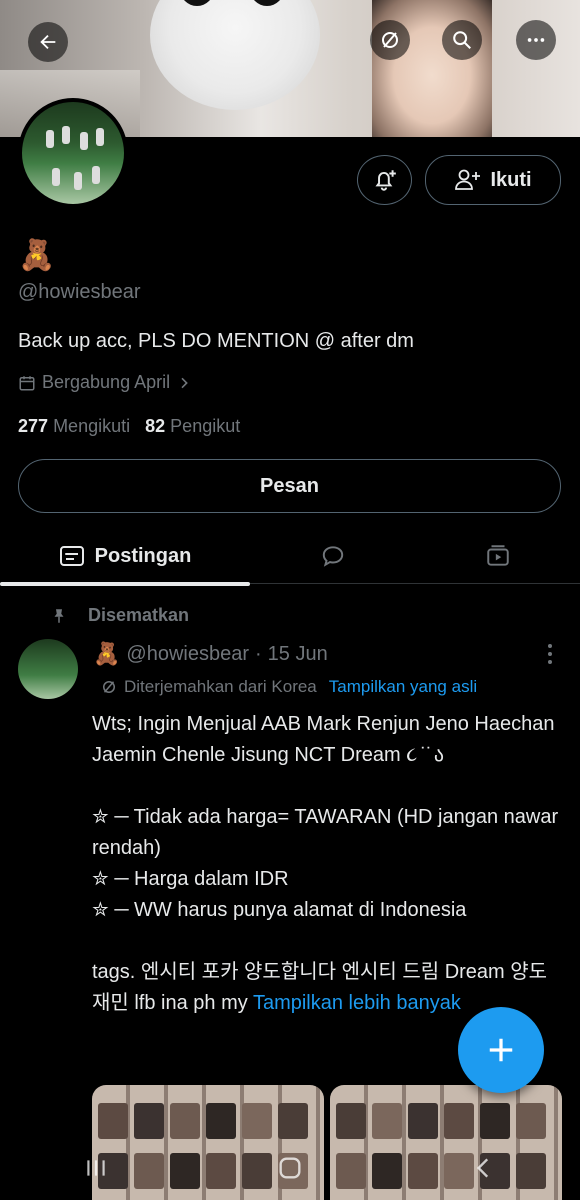 The height and width of the screenshot is (1200, 580). I want to click on comment-icon, so click(333, 556).